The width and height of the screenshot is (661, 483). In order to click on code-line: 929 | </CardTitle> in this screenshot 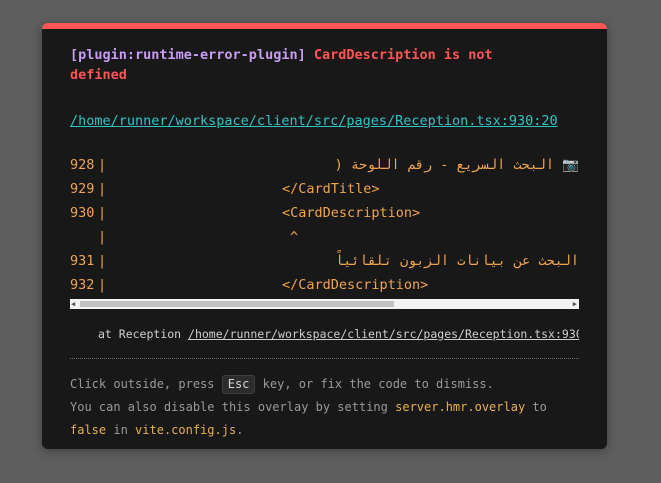, I will do `click(324, 189)`.